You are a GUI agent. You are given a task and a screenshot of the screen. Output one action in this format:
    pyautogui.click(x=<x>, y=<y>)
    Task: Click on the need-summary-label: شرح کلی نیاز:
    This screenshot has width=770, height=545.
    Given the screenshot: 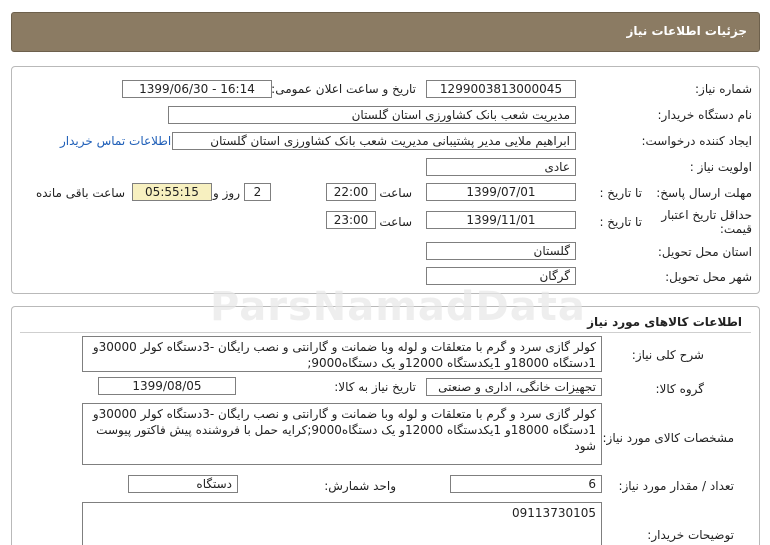 What is the action you would take?
    pyautogui.click(x=667, y=355)
    